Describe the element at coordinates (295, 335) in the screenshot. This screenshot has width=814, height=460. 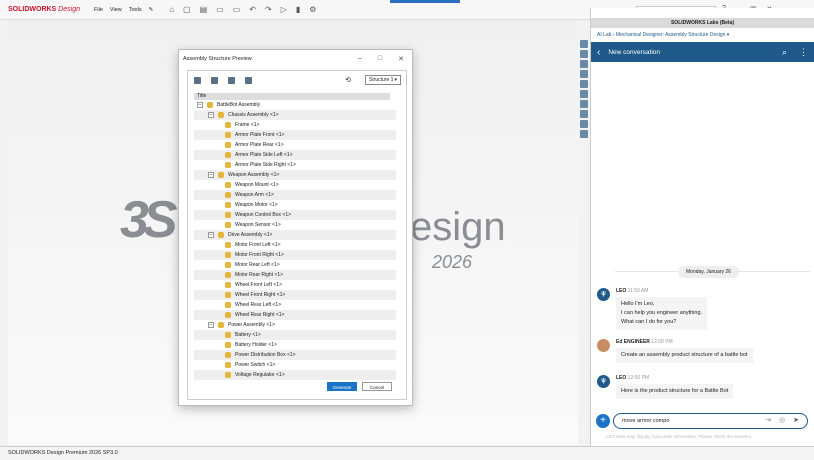
I see `tree-row: Battery <1>` at that location.